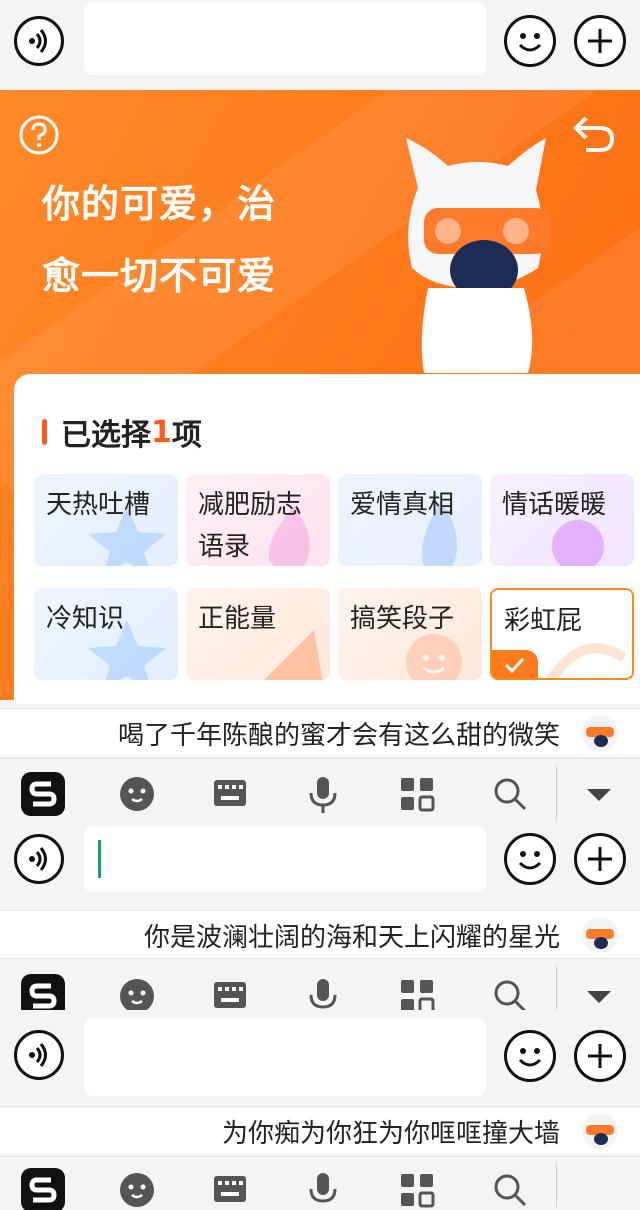 The image size is (640, 1210). I want to click on tile-label: 情话暖暖, so click(554, 505).